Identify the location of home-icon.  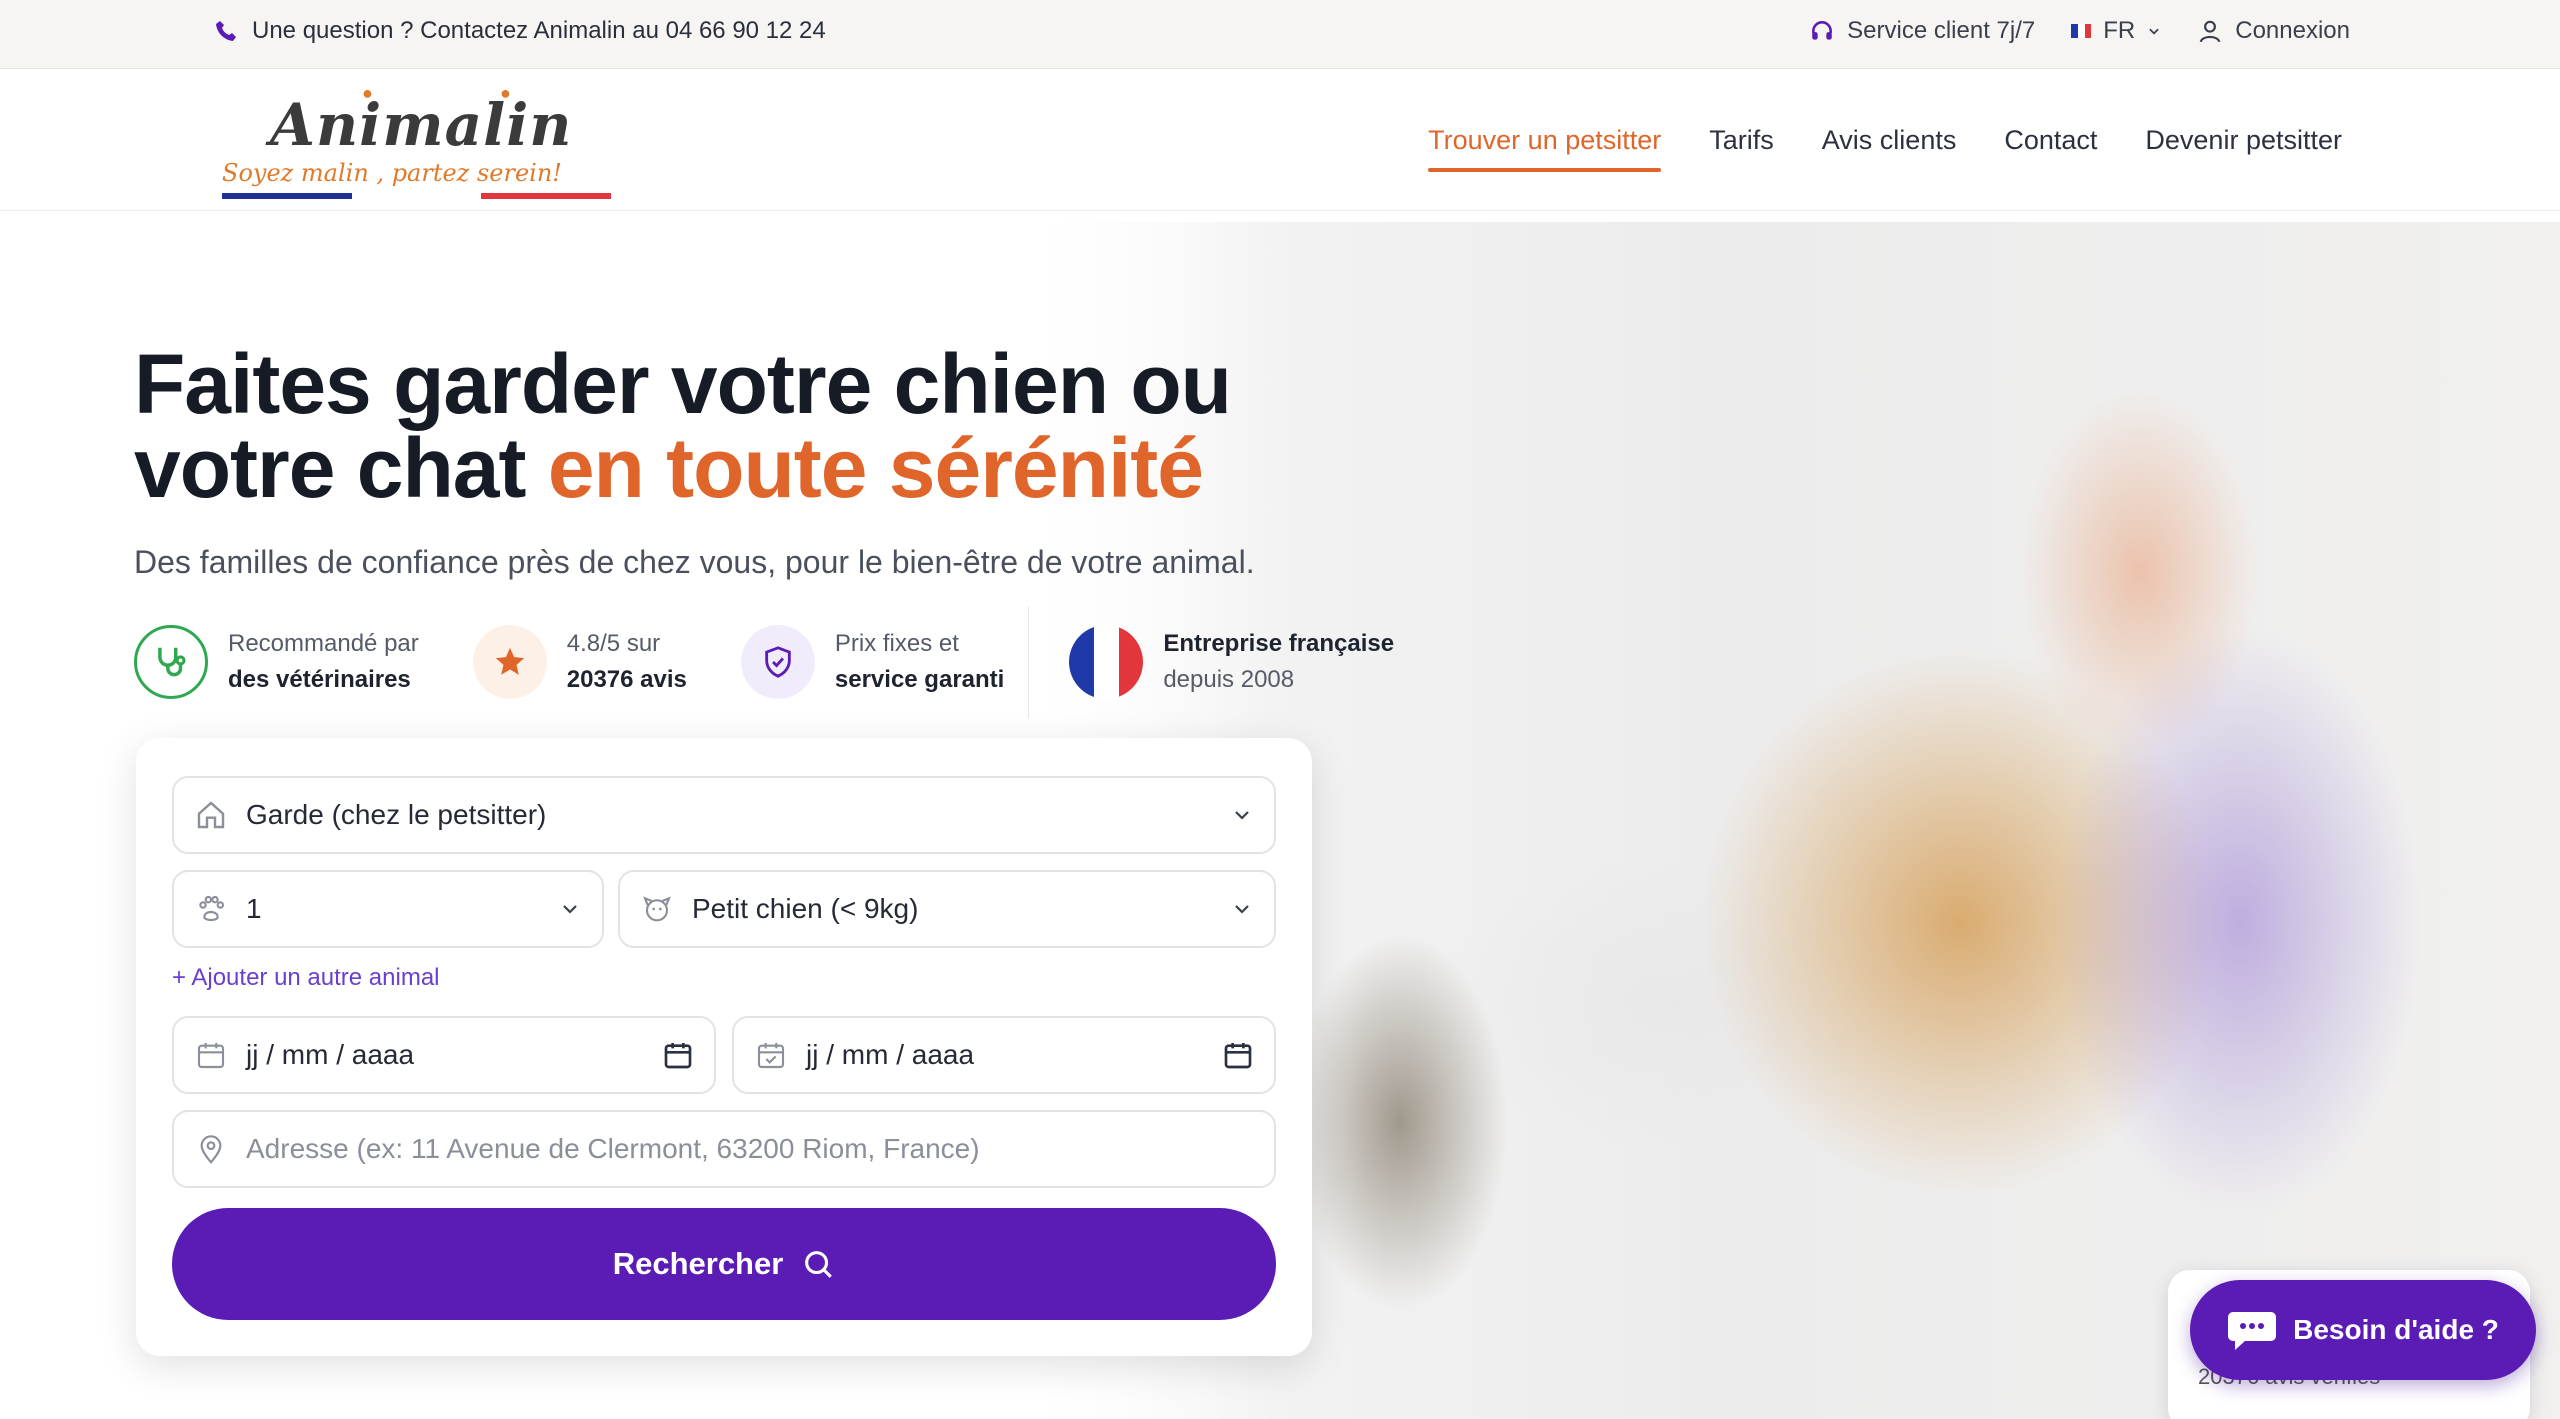
(211, 815).